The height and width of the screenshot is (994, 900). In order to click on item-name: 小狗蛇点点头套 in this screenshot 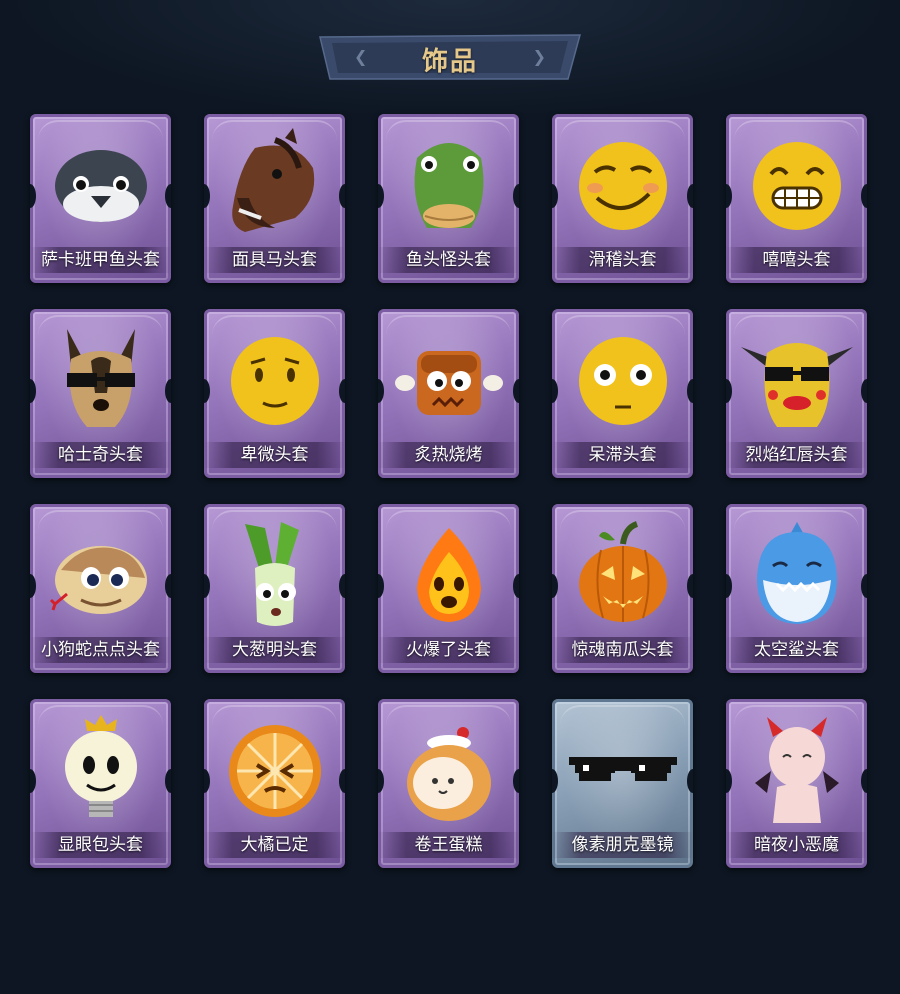, I will do `click(100, 650)`.